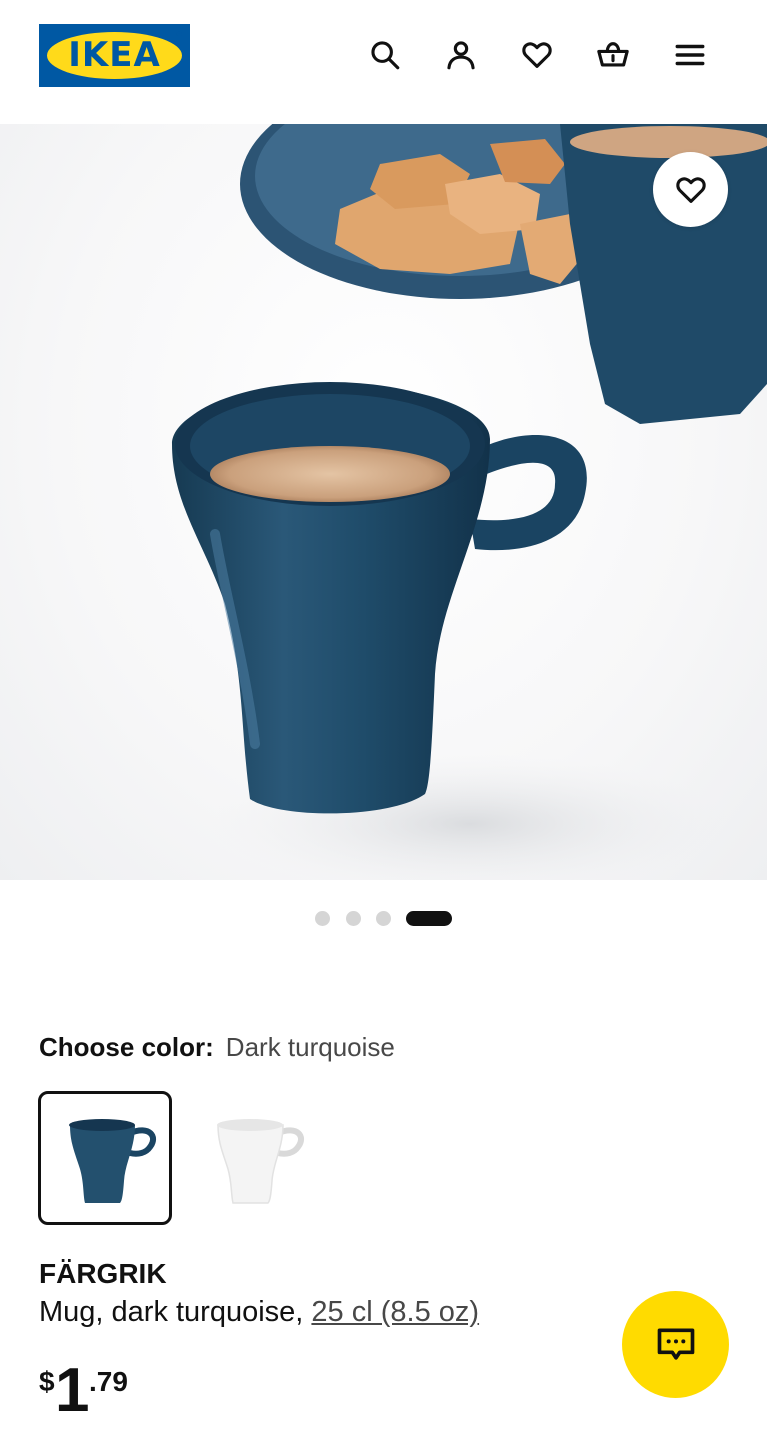 This screenshot has height=1440, width=767. I want to click on account-icon, so click(461, 55).